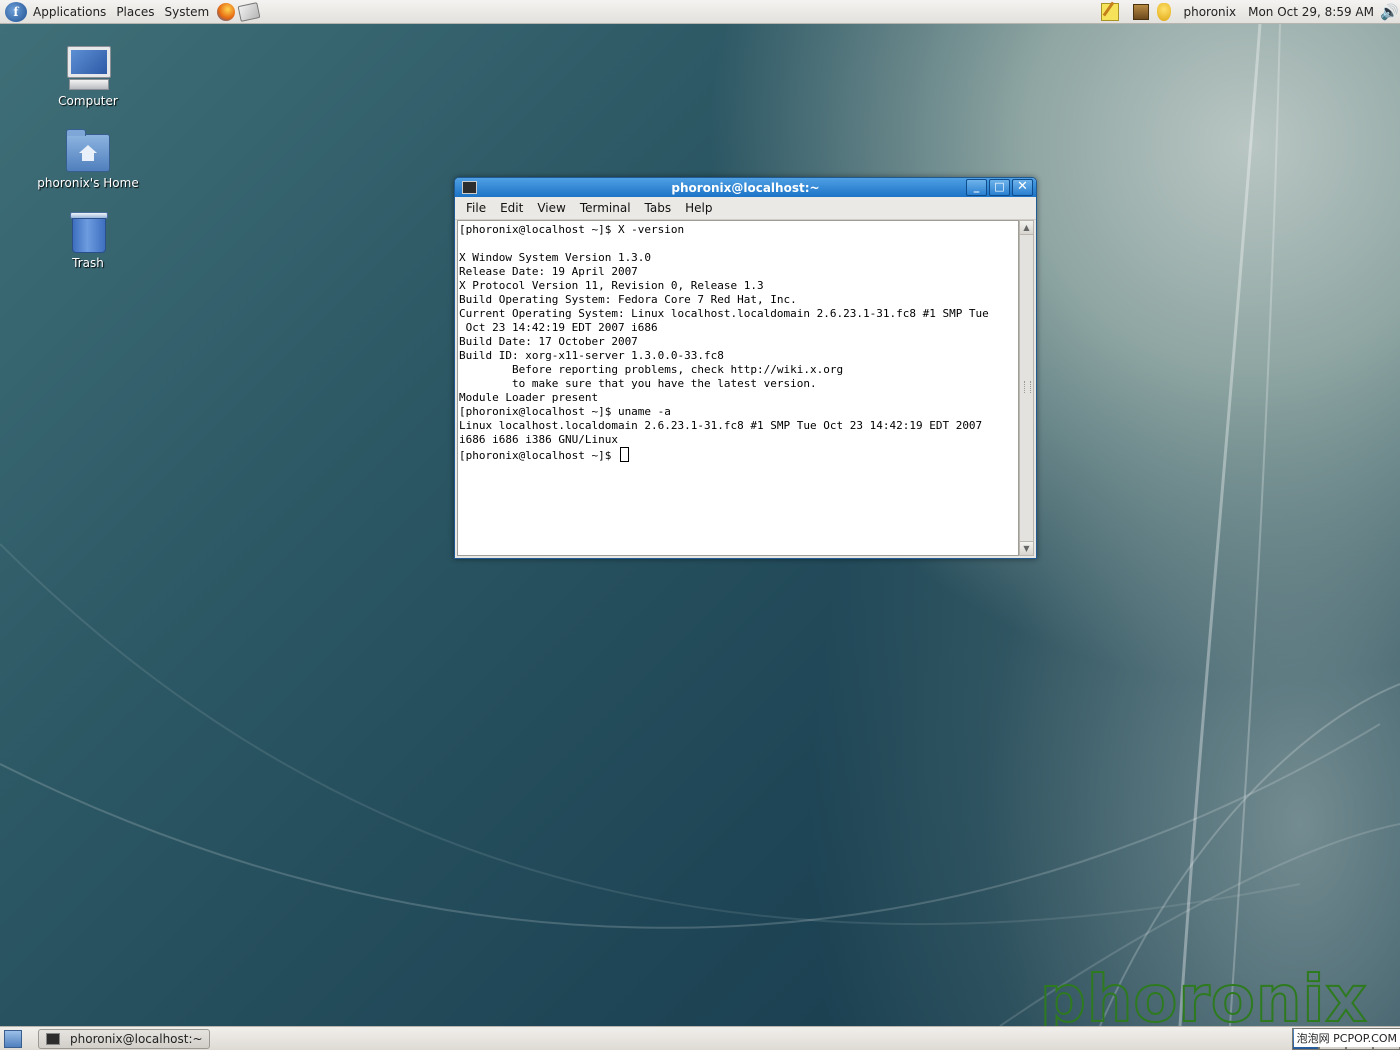 The height and width of the screenshot is (1050, 1400). What do you see at coordinates (555, 257) in the screenshot?
I see `terminal-line: X Window System Version 1.3.0` at bounding box center [555, 257].